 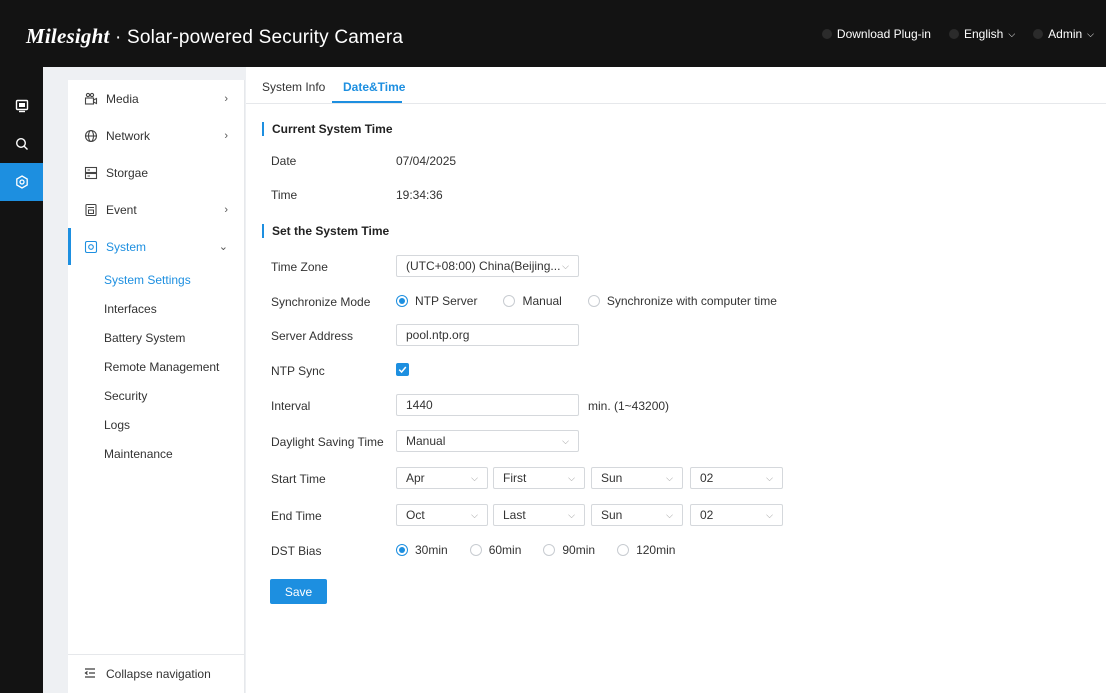 What do you see at coordinates (1038, 34) in the screenshot?
I see `user-icon` at bounding box center [1038, 34].